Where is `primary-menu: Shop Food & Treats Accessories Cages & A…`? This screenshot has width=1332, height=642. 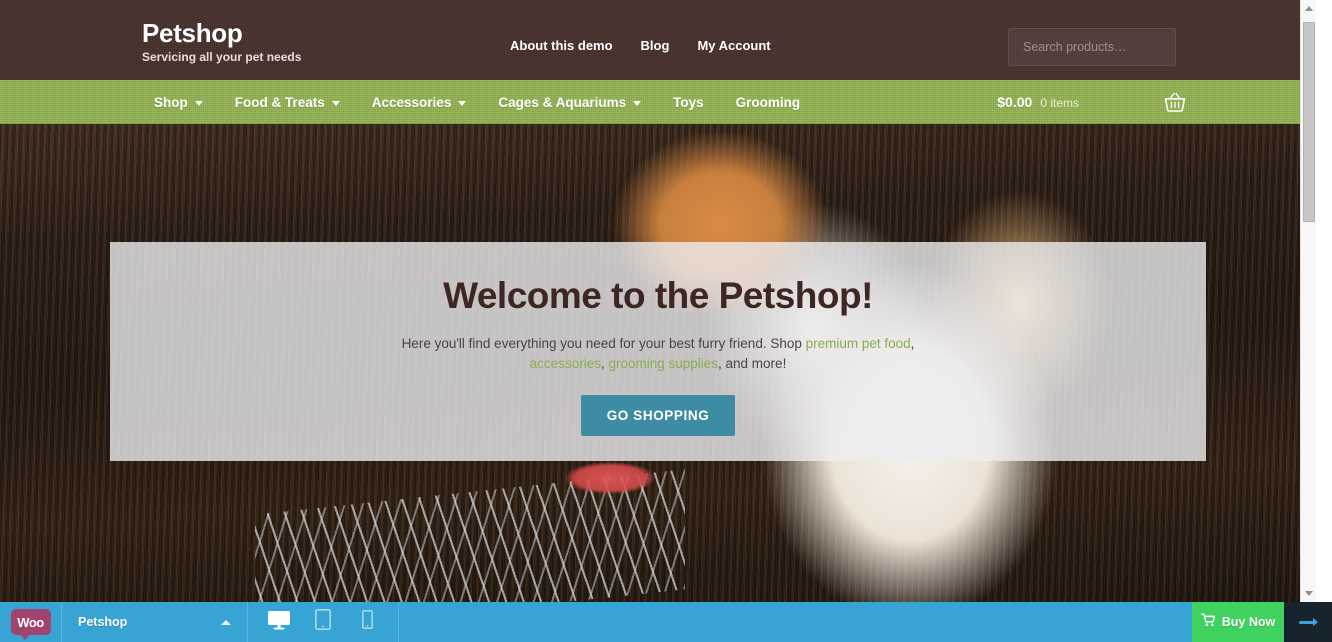
primary-menu: Shop Food & Treats Accessories Cages & A… is located at coordinates (473, 102).